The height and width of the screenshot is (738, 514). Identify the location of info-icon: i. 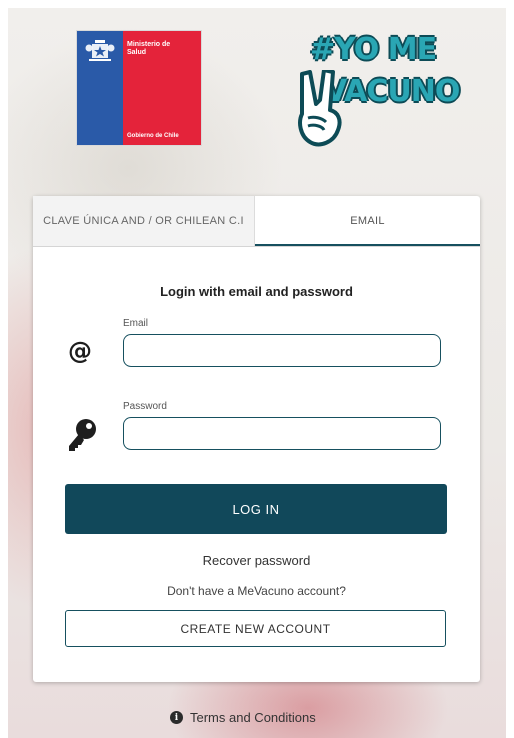
(176, 717).